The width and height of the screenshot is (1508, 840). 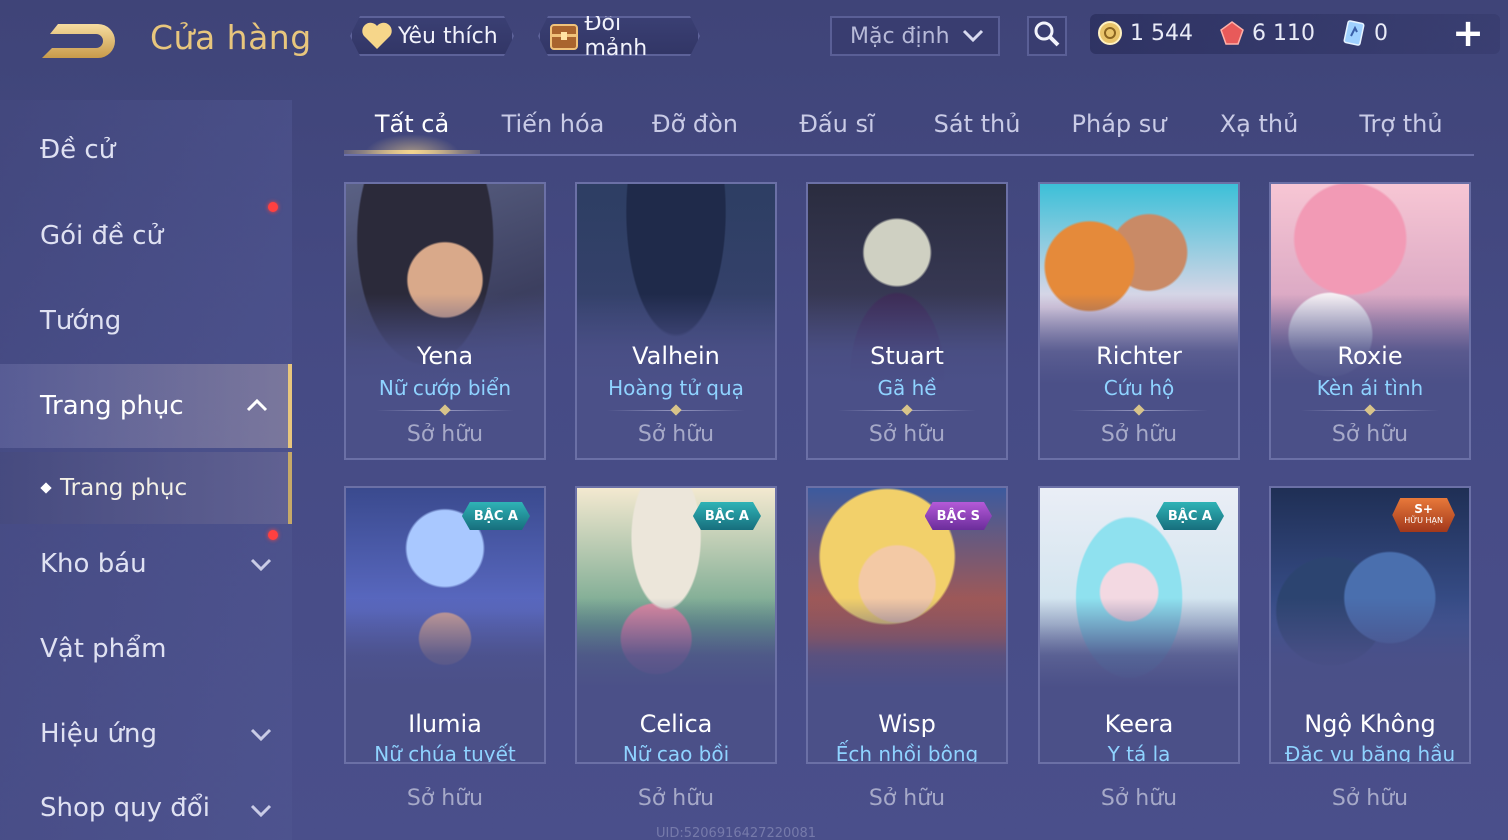 I want to click on tab-mage: Pháp sư, so click(x=1119, y=132).